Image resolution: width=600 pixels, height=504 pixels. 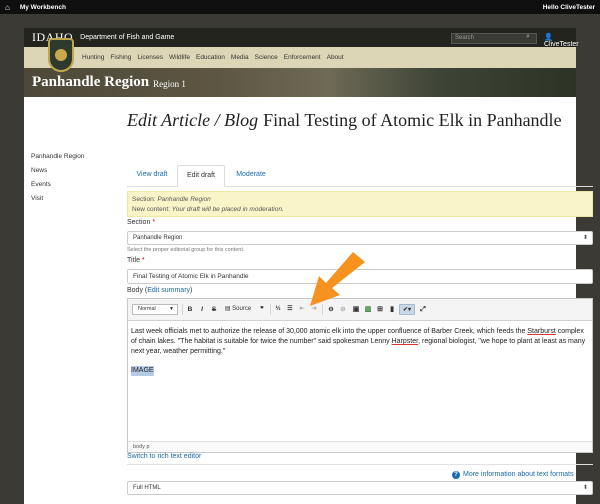 I want to click on section-select: Panhandle Region ⬍, so click(x=360, y=238).